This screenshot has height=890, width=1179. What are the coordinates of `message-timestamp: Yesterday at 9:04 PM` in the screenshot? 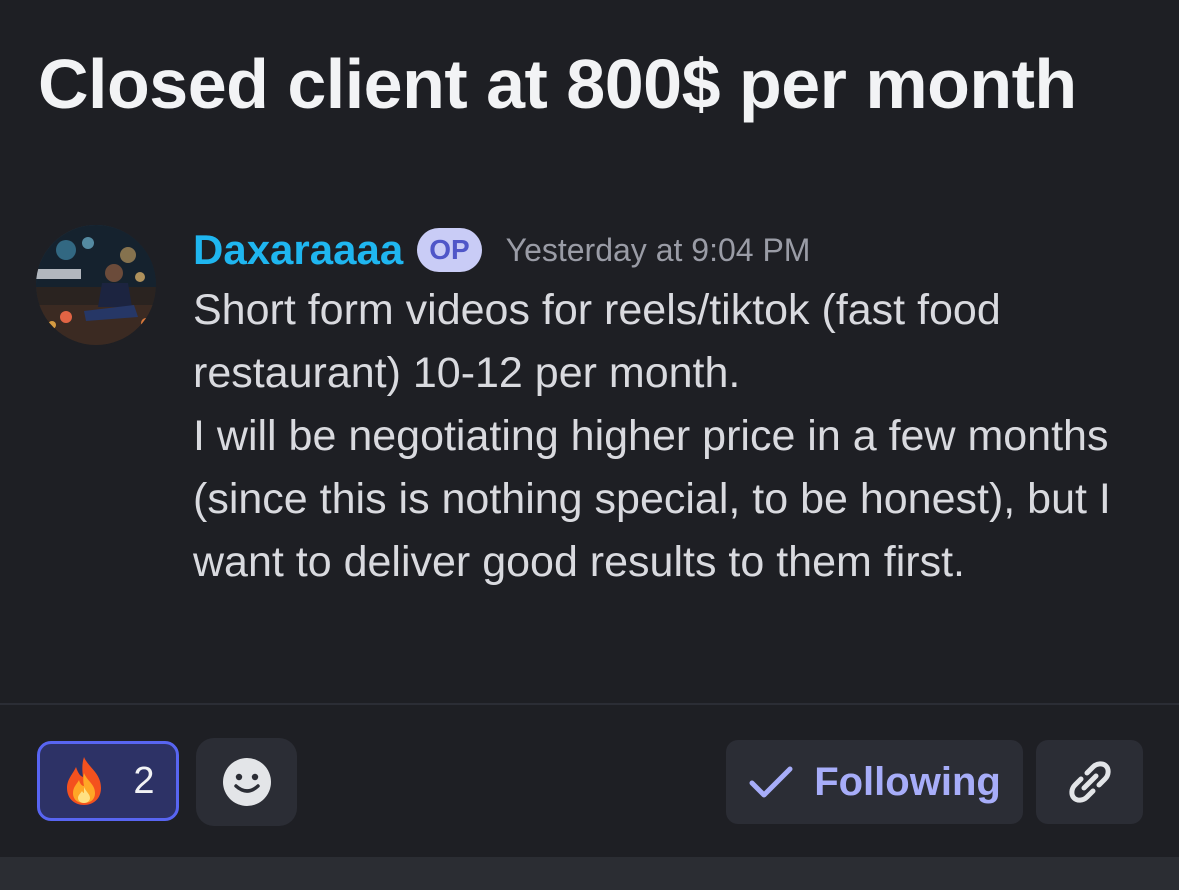 It's located at (658, 249).